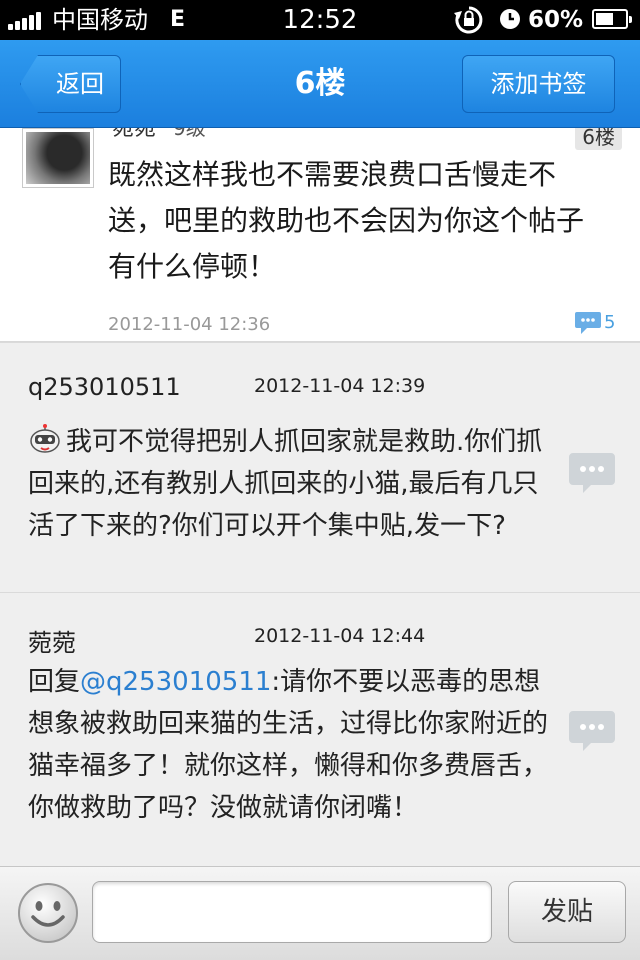 The width and height of the screenshot is (640, 960). I want to click on reply-input, so click(292, 912).